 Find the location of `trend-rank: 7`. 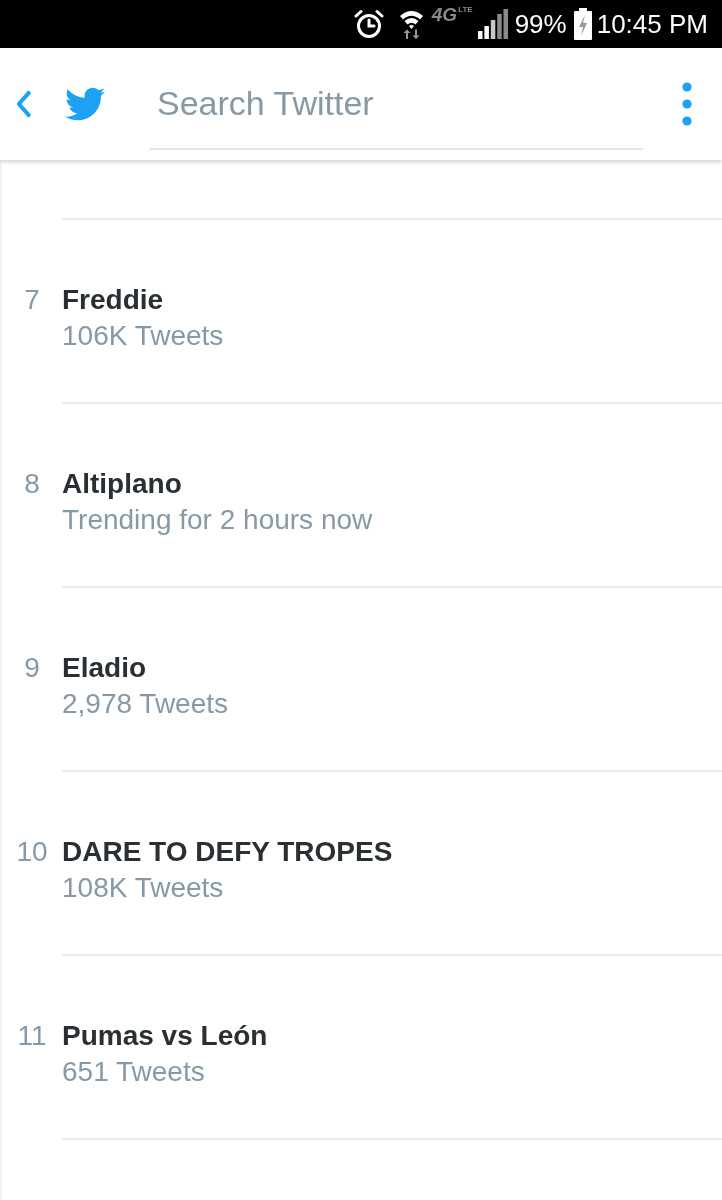

trend-rank: 7 is located at coordinates (32, 299).